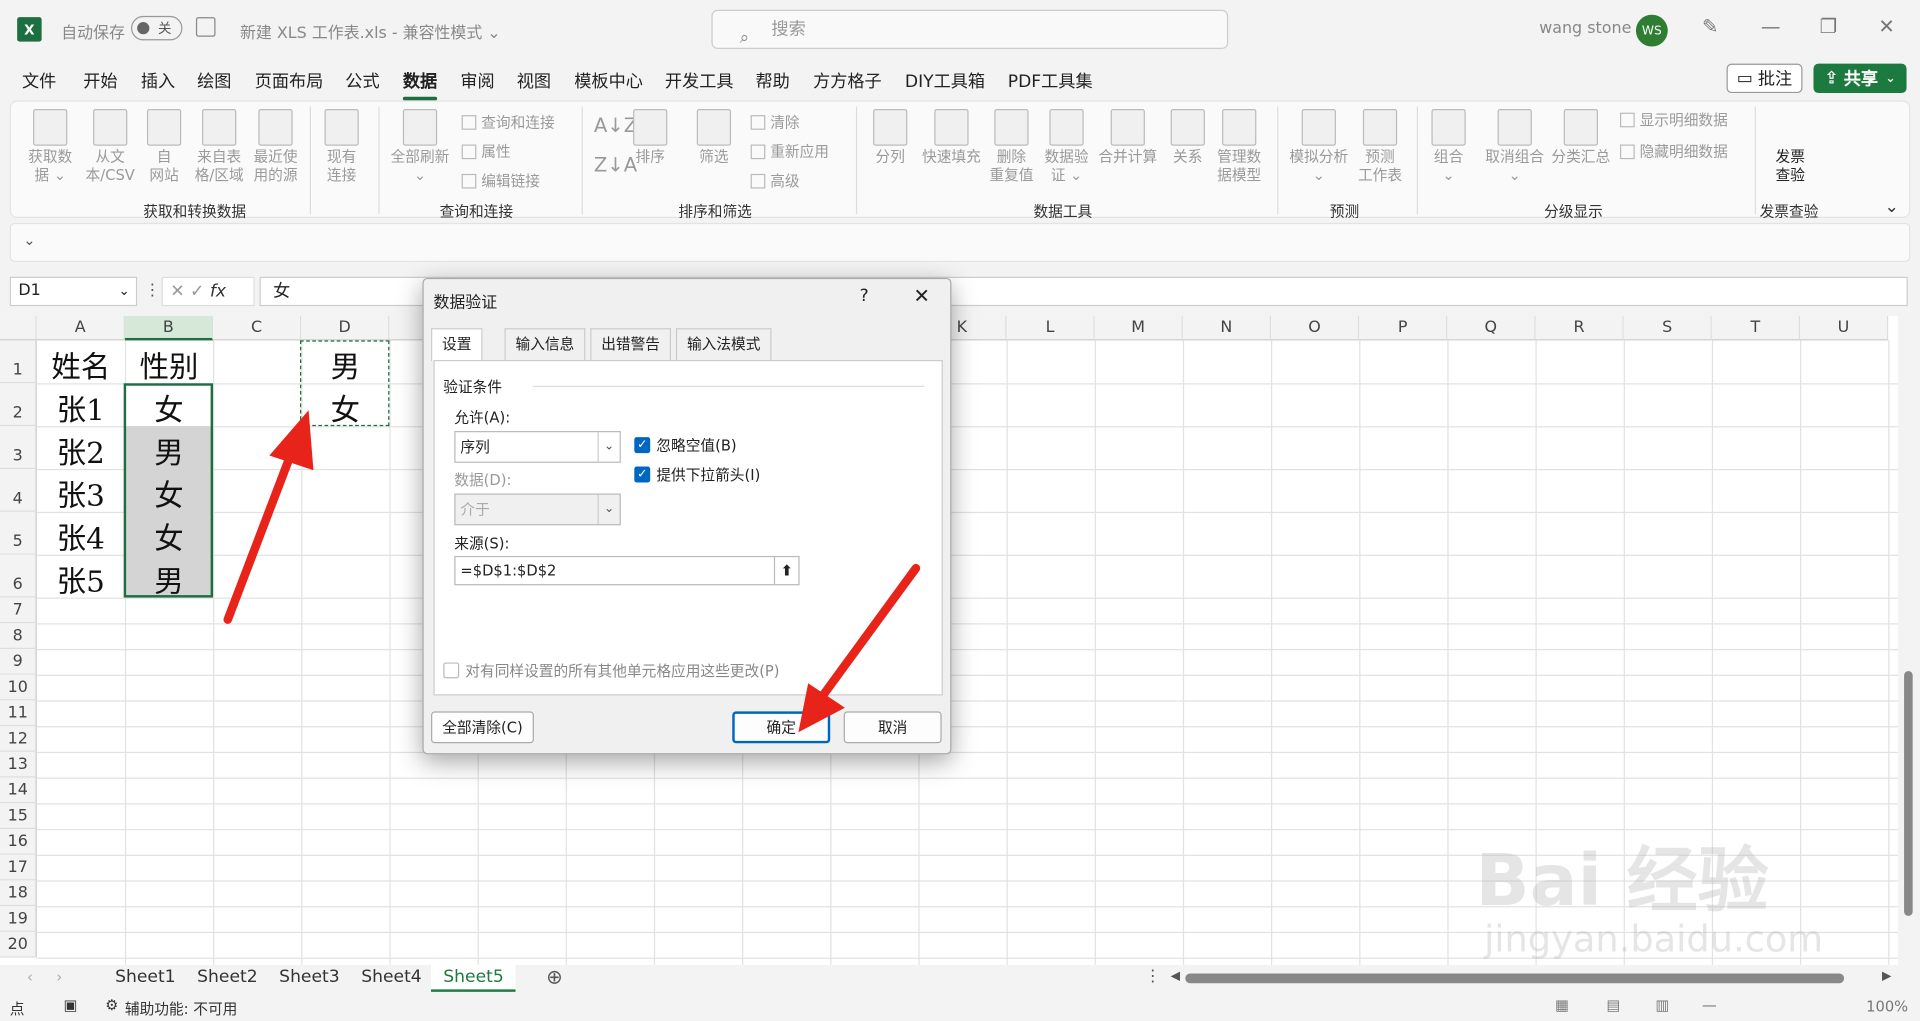 This screenshot has height=1021, width=1920. What do you see at coordinates (1188, 137) in the screenshot?
I see `relationships-button: 关系` at bounding box center [1188, 137].